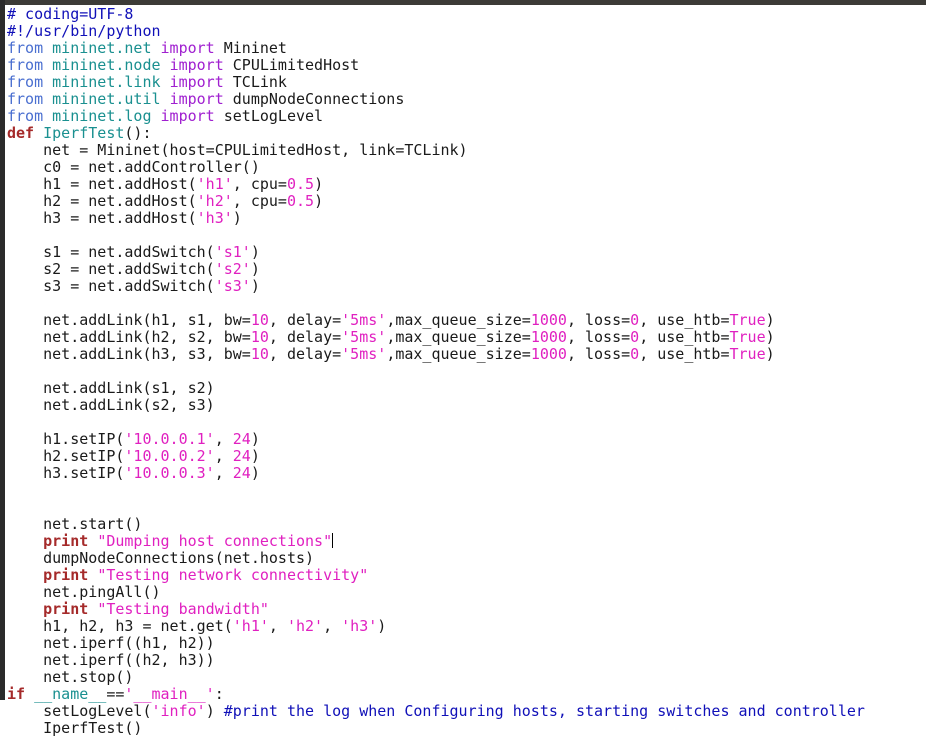 Image resolution: width=926 pixels, height=752 pixels. What do you see at coordinates (25, 65) in the screenshot?
I see `token-from: from` at bounding box center [25, 65].